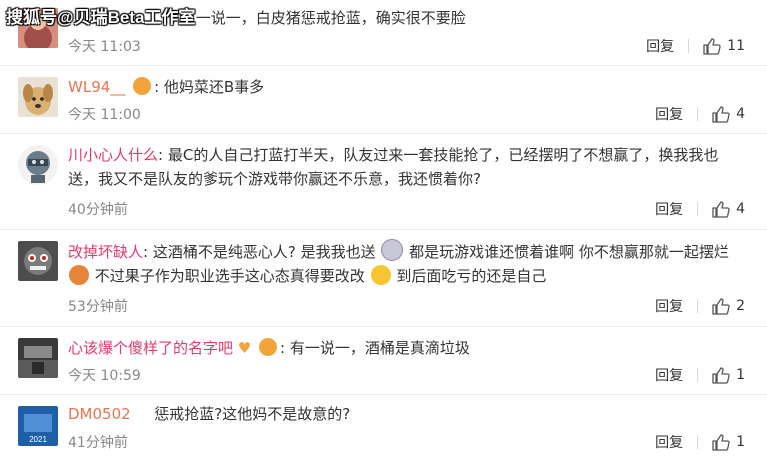 The width and height of the screenshot is (767, 458). I want to click on username: WL94__, so click(96, 87).